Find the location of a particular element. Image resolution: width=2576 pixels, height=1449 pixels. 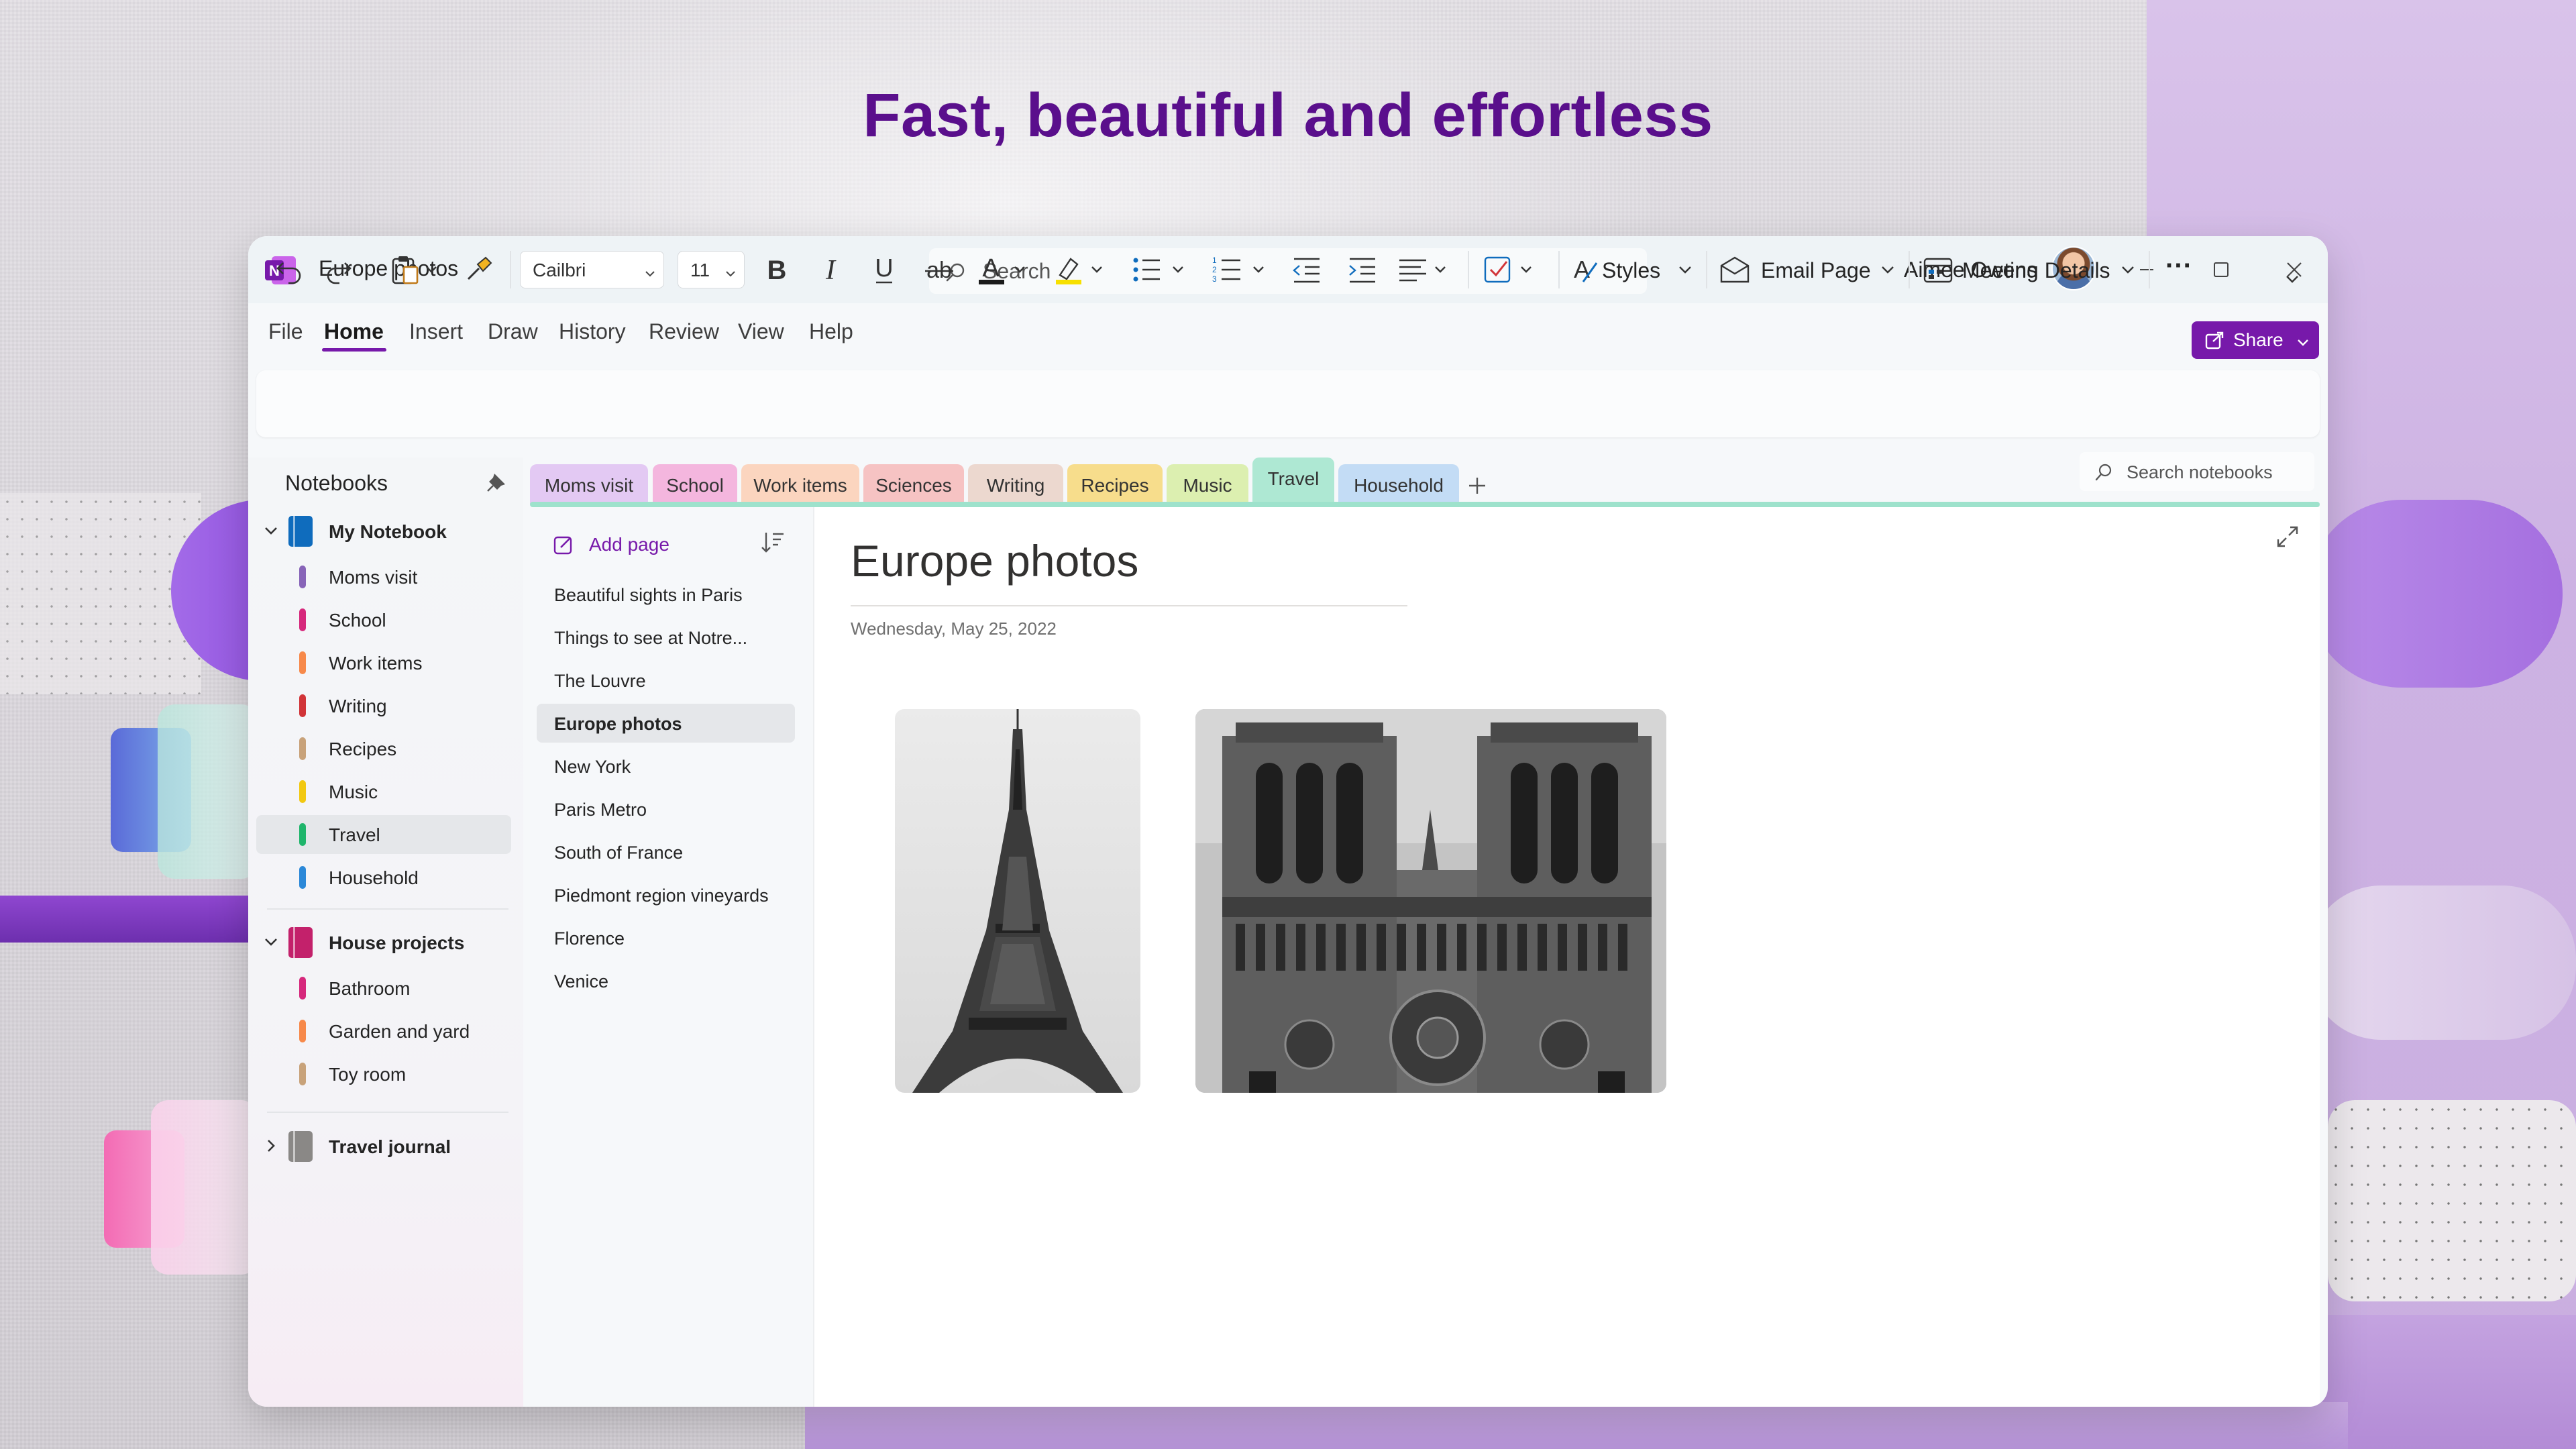

maximize-button is located at coordinates (2220, 269).